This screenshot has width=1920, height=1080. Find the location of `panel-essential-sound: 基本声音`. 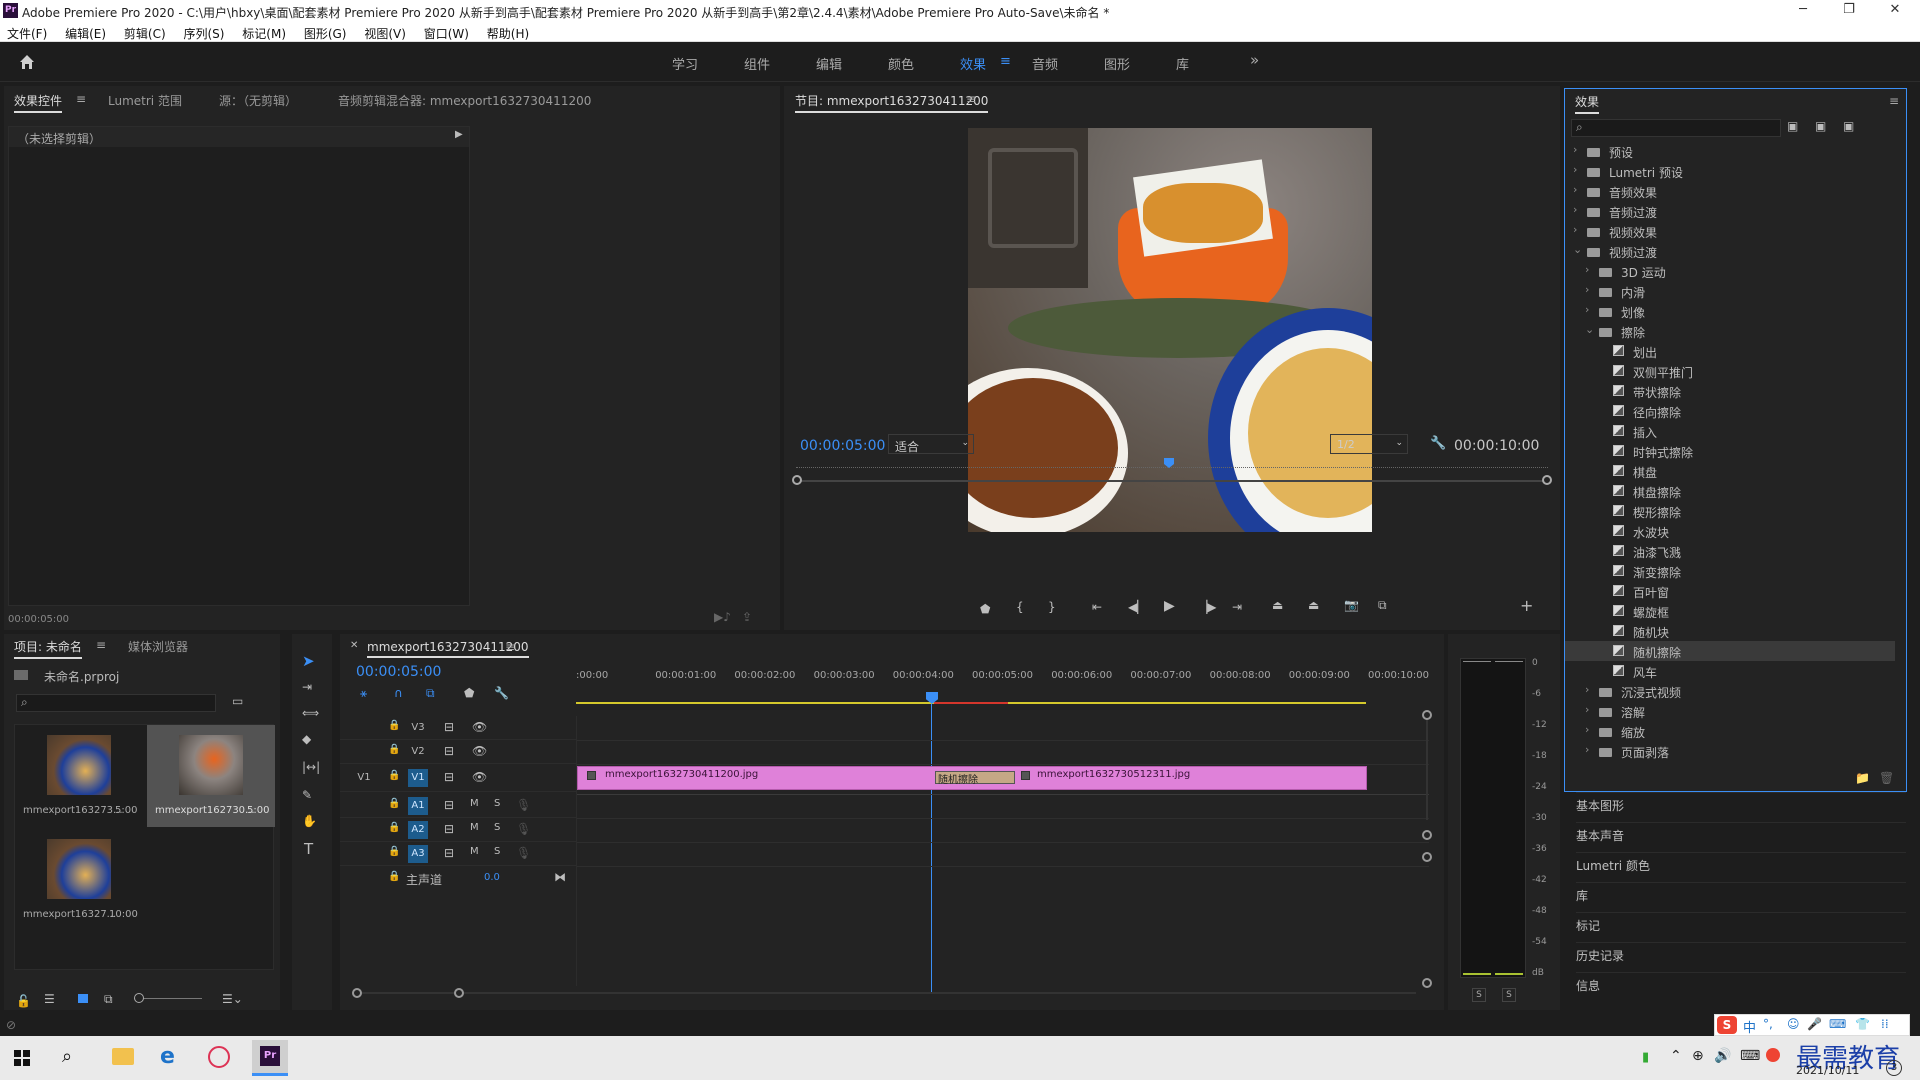

panel-essential-sound: 基本声音 is located at coordinates (1741, 835).